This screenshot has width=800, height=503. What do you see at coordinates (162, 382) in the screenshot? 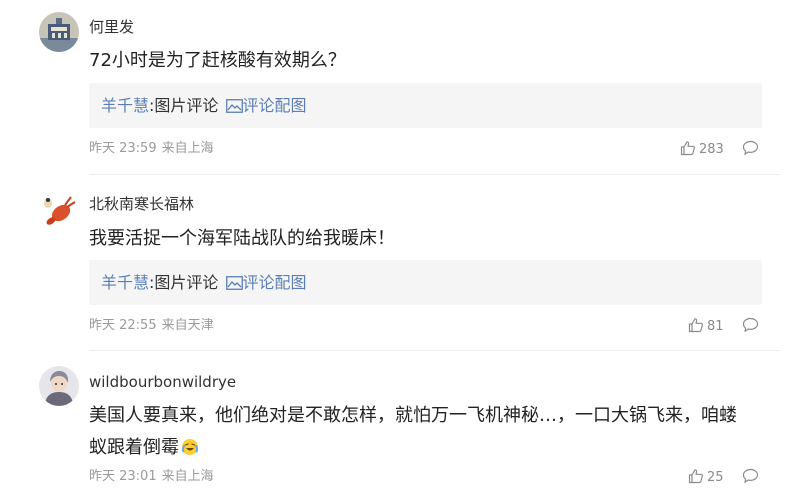
I see `username: wildbourbonwildrye` at bounding box center [162, 382].